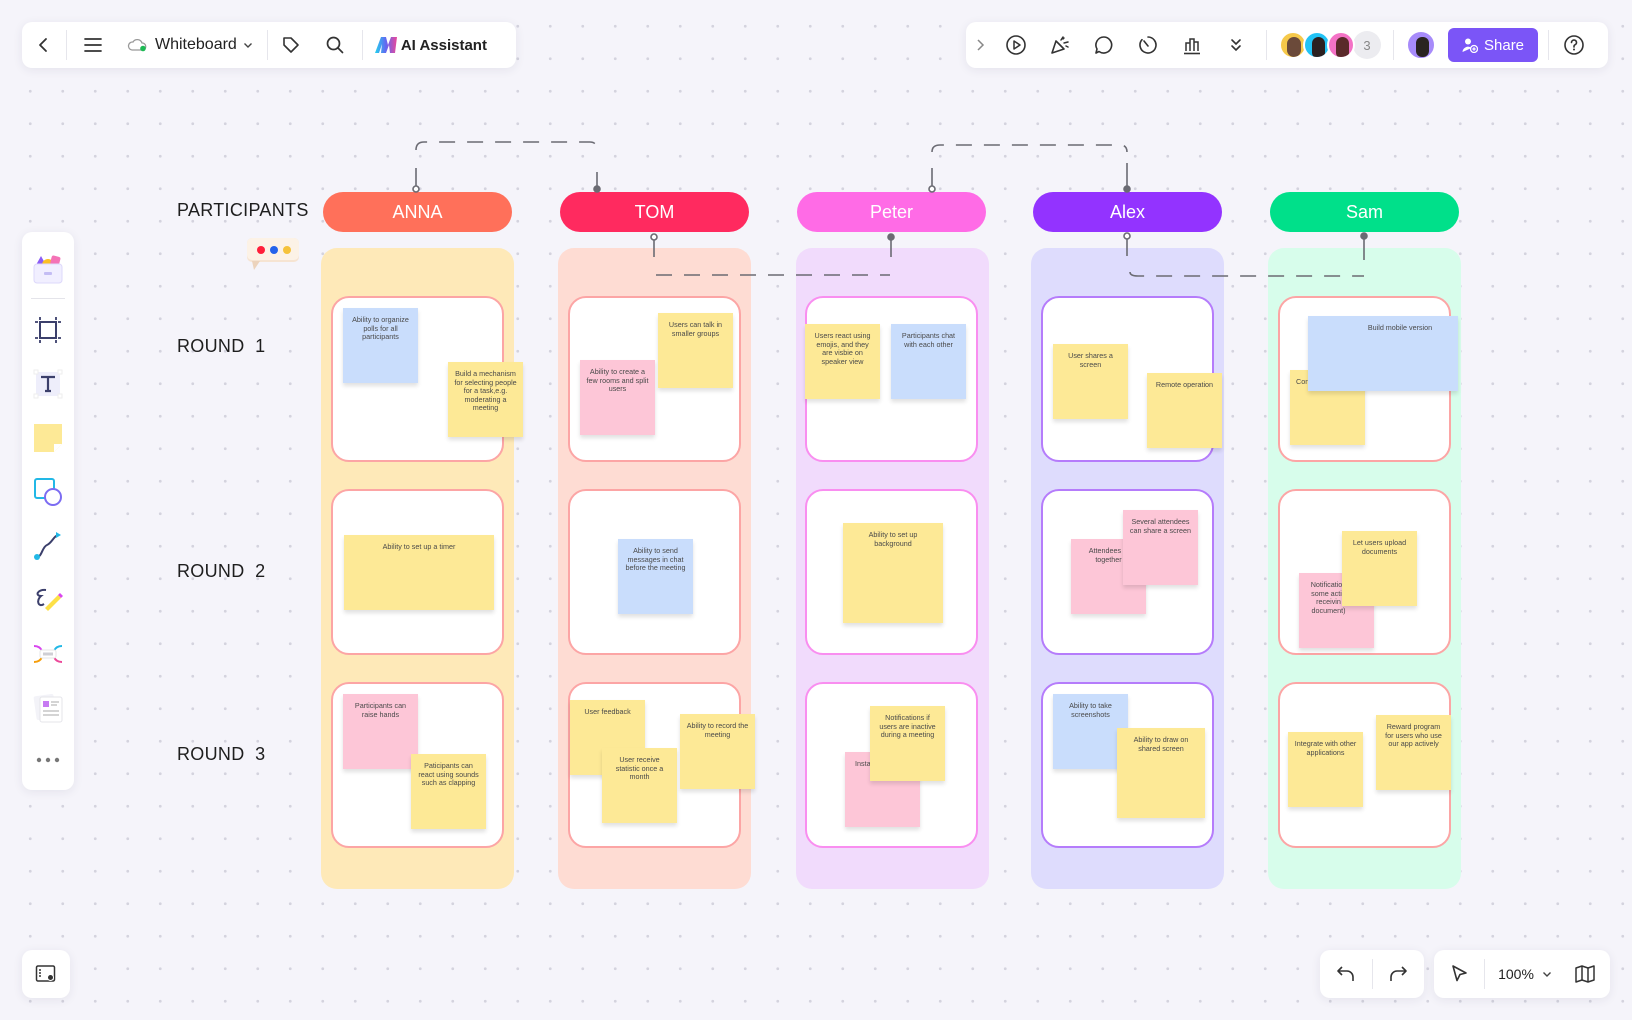 The width and height of the screenshot is (1632, 1020). I want to click on minimap-toggle, so click(46, 974).